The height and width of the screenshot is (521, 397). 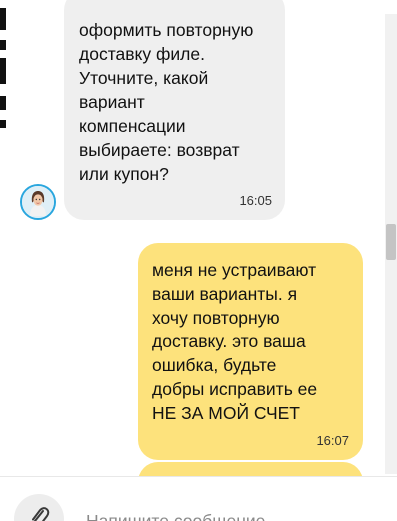 I want to click on support-agent-avatar, so click(x=38, y=202).